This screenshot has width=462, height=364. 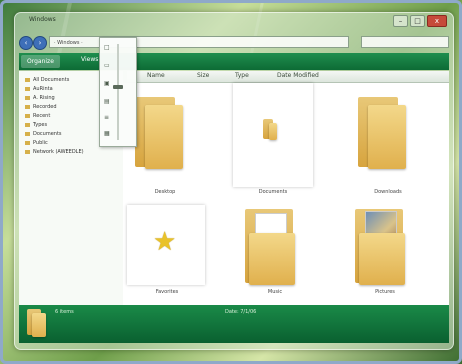 I want to click on column-type: Type, so click(x=242, y=75).